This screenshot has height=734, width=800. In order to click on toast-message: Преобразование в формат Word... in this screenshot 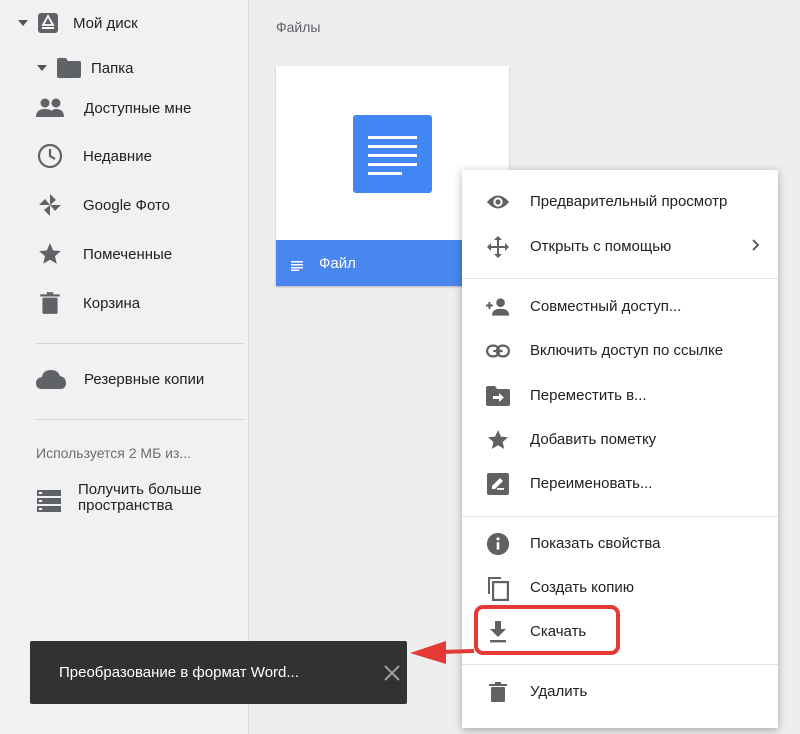, I will do `click(179, 672)`.